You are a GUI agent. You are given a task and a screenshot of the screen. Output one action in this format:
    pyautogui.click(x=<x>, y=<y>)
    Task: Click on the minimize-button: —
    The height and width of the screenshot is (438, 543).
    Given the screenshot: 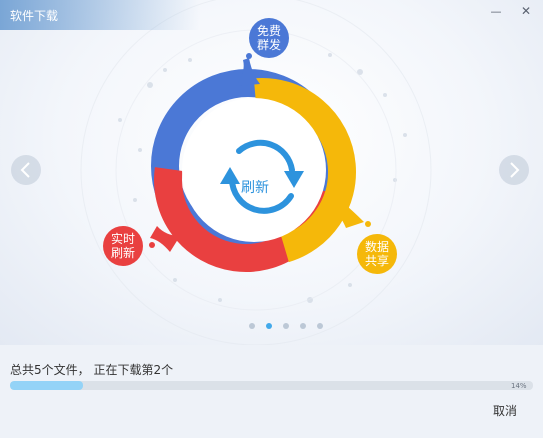 What is the action you would take?
    pyautogui.click(x=496, y=11)
    